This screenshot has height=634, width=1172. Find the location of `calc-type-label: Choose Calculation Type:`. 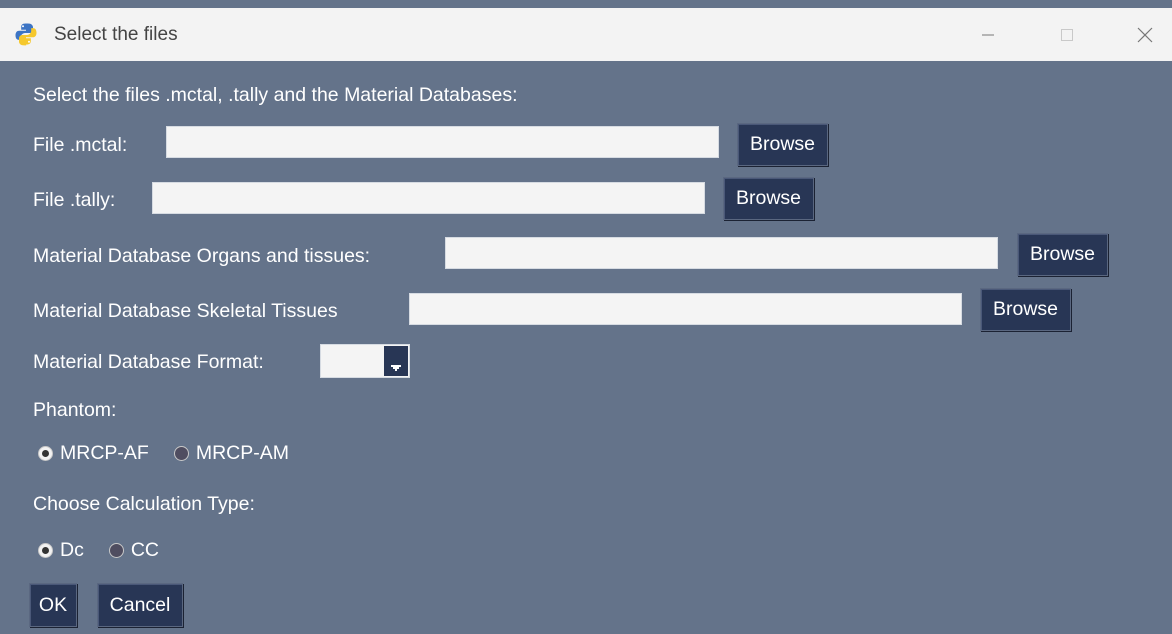

calc-type-label: Choose Calculation Type: is located at coordinates (144, 504).